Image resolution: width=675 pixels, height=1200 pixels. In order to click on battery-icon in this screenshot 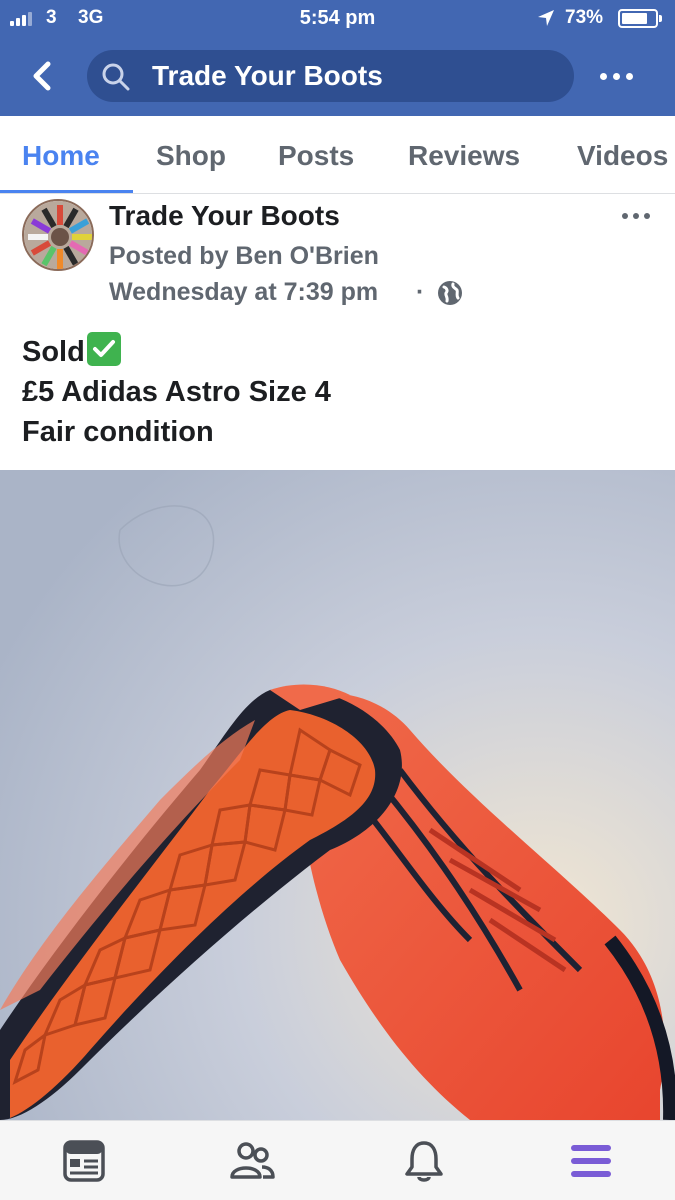, I will do `click(640, 18)`.